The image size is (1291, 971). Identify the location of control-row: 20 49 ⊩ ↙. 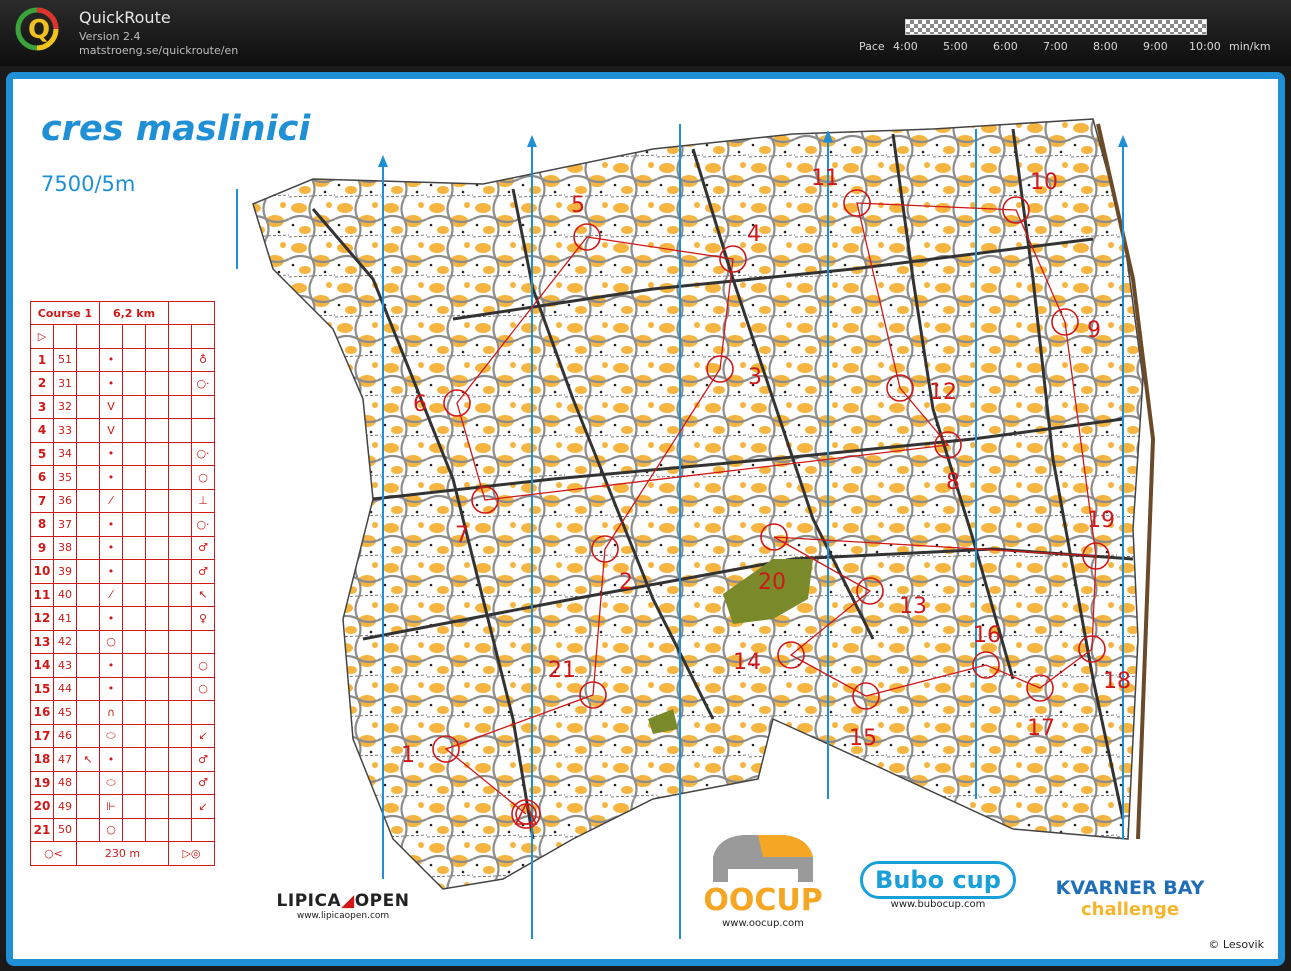
(122, 806).